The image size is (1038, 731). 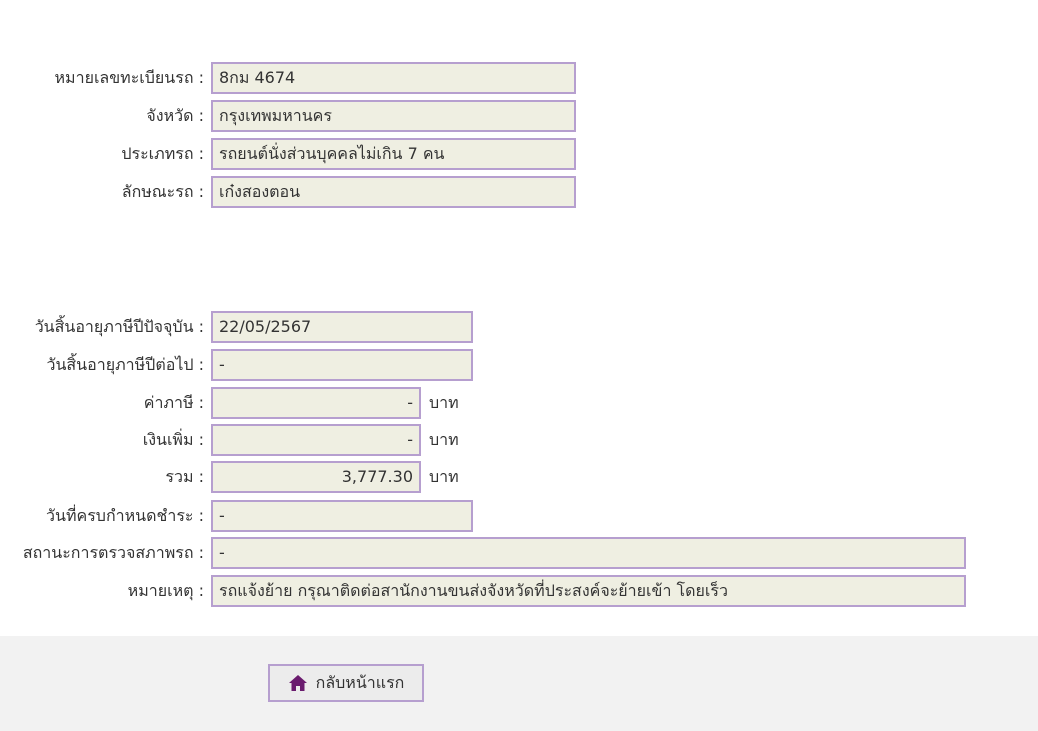 What do you see at coordinates (342, 327) in the screenshot?
I see `current-expiry-field: 22/05/2567` at bounding box center [342, 327].